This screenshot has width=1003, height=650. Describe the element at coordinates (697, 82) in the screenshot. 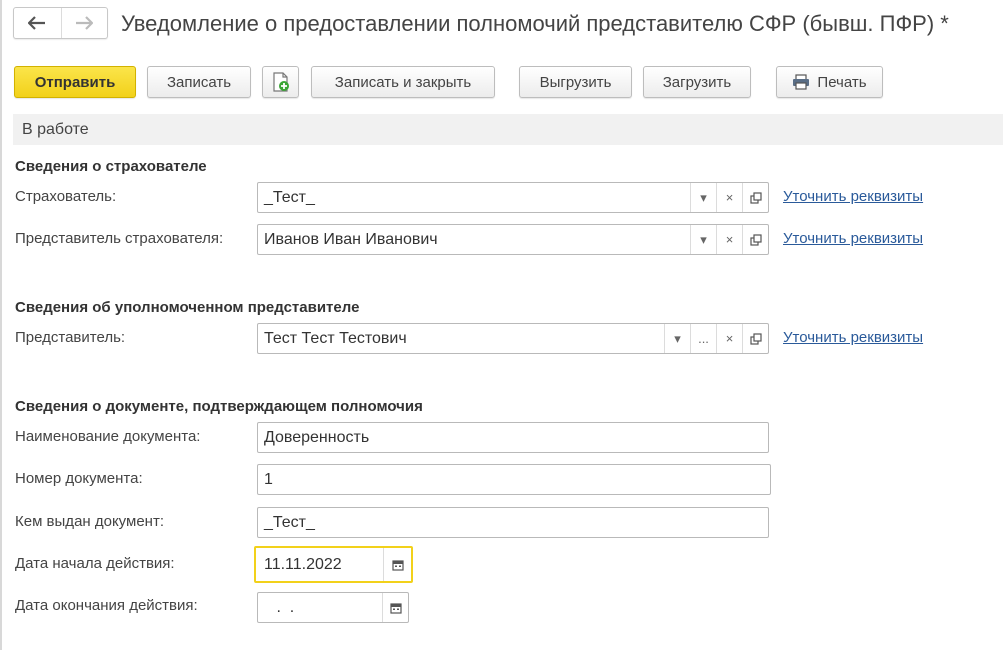

I see `import-button: Загрузить` at that location.